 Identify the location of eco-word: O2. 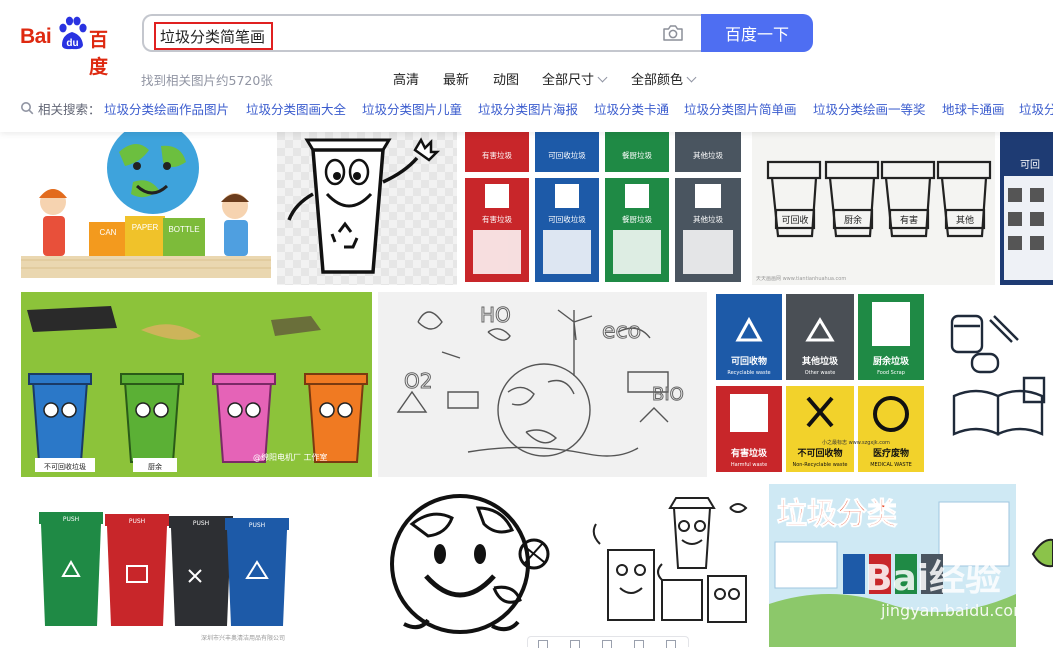
(418, 381).